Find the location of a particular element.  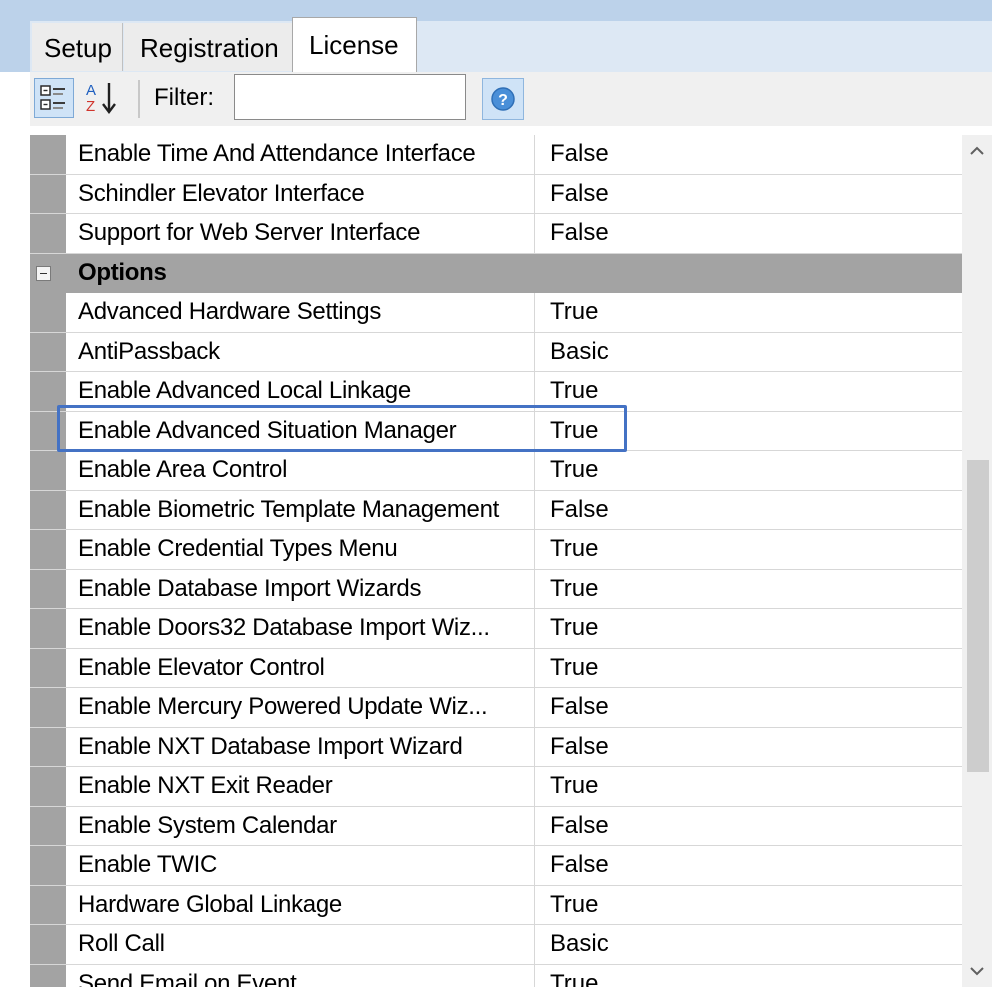

property-row: Advanced Hardware Settings True is located at coordinates (496, 313).